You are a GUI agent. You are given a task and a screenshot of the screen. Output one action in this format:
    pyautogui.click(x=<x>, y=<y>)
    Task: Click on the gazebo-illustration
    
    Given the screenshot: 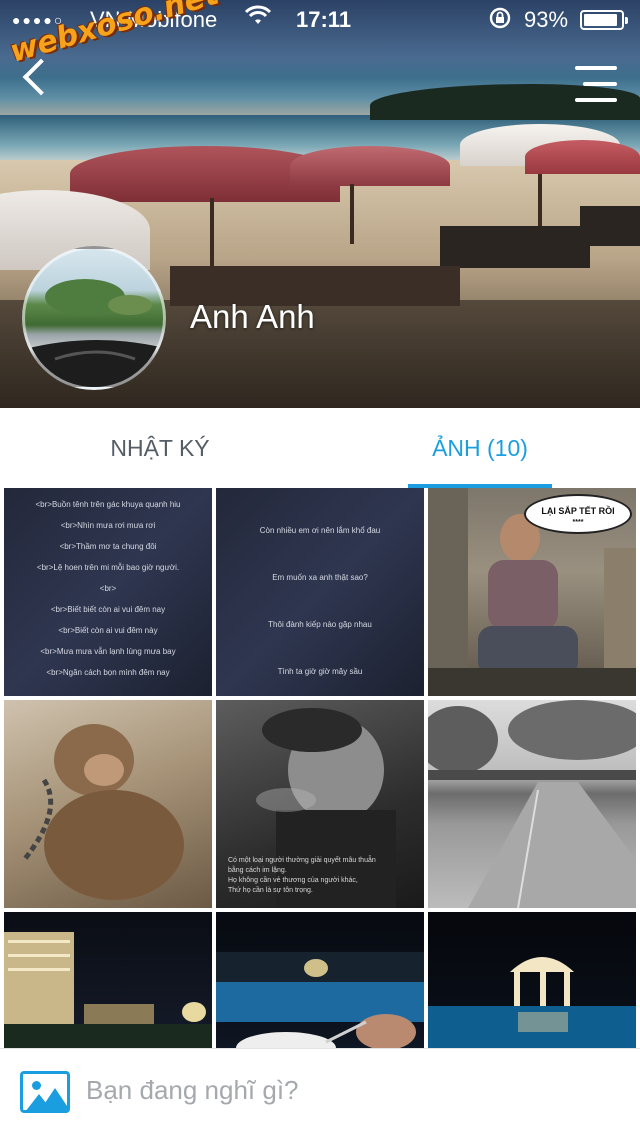 What is the action you would take?
    pyautogui.click(x=532, y=1002)
    